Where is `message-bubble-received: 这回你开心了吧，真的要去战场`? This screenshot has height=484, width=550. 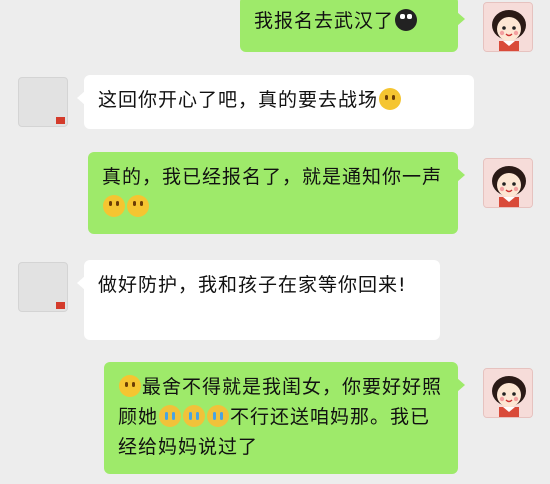 message-bubble-received: 这回你开心了吧，真的要去战场 is located at coordinates (275, 102).